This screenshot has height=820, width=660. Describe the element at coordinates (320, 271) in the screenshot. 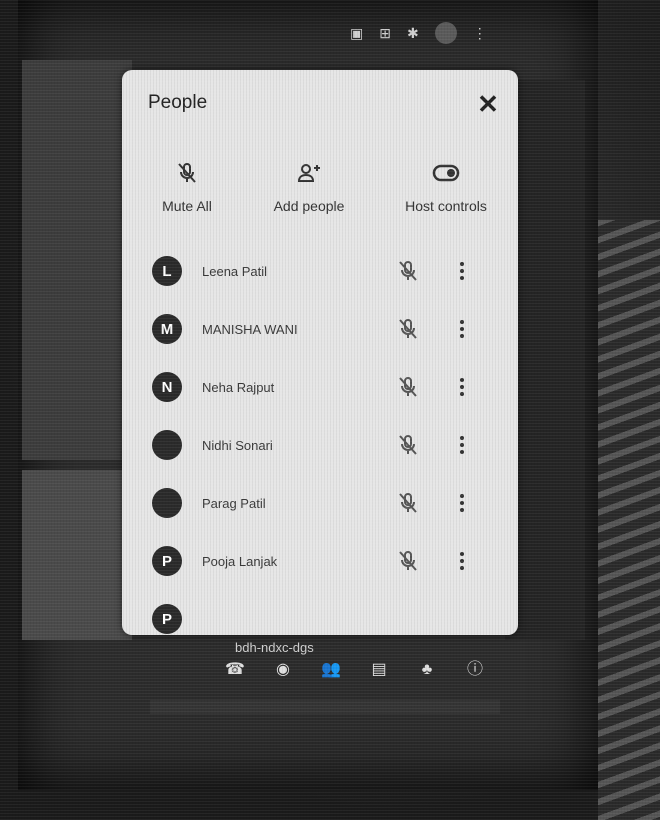

I see `list-item: L Leena Patil` at that location.